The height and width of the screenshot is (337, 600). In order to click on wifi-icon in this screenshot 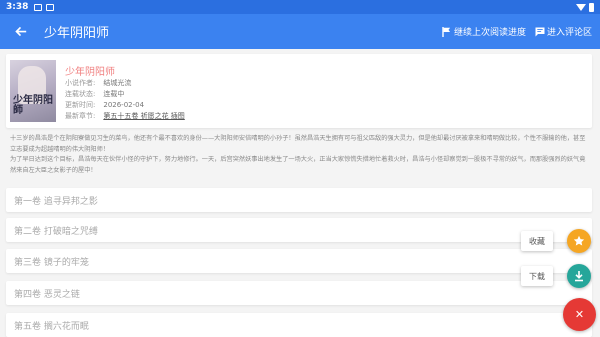, I will do `click(581, 7)`.